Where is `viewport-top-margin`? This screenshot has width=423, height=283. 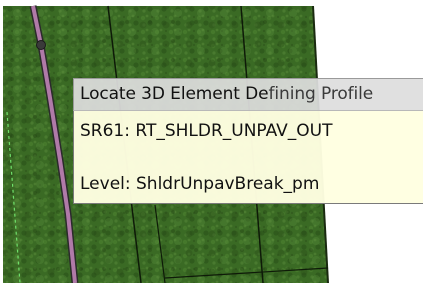 viewport-top-margin is located at coordinates (211, 3).